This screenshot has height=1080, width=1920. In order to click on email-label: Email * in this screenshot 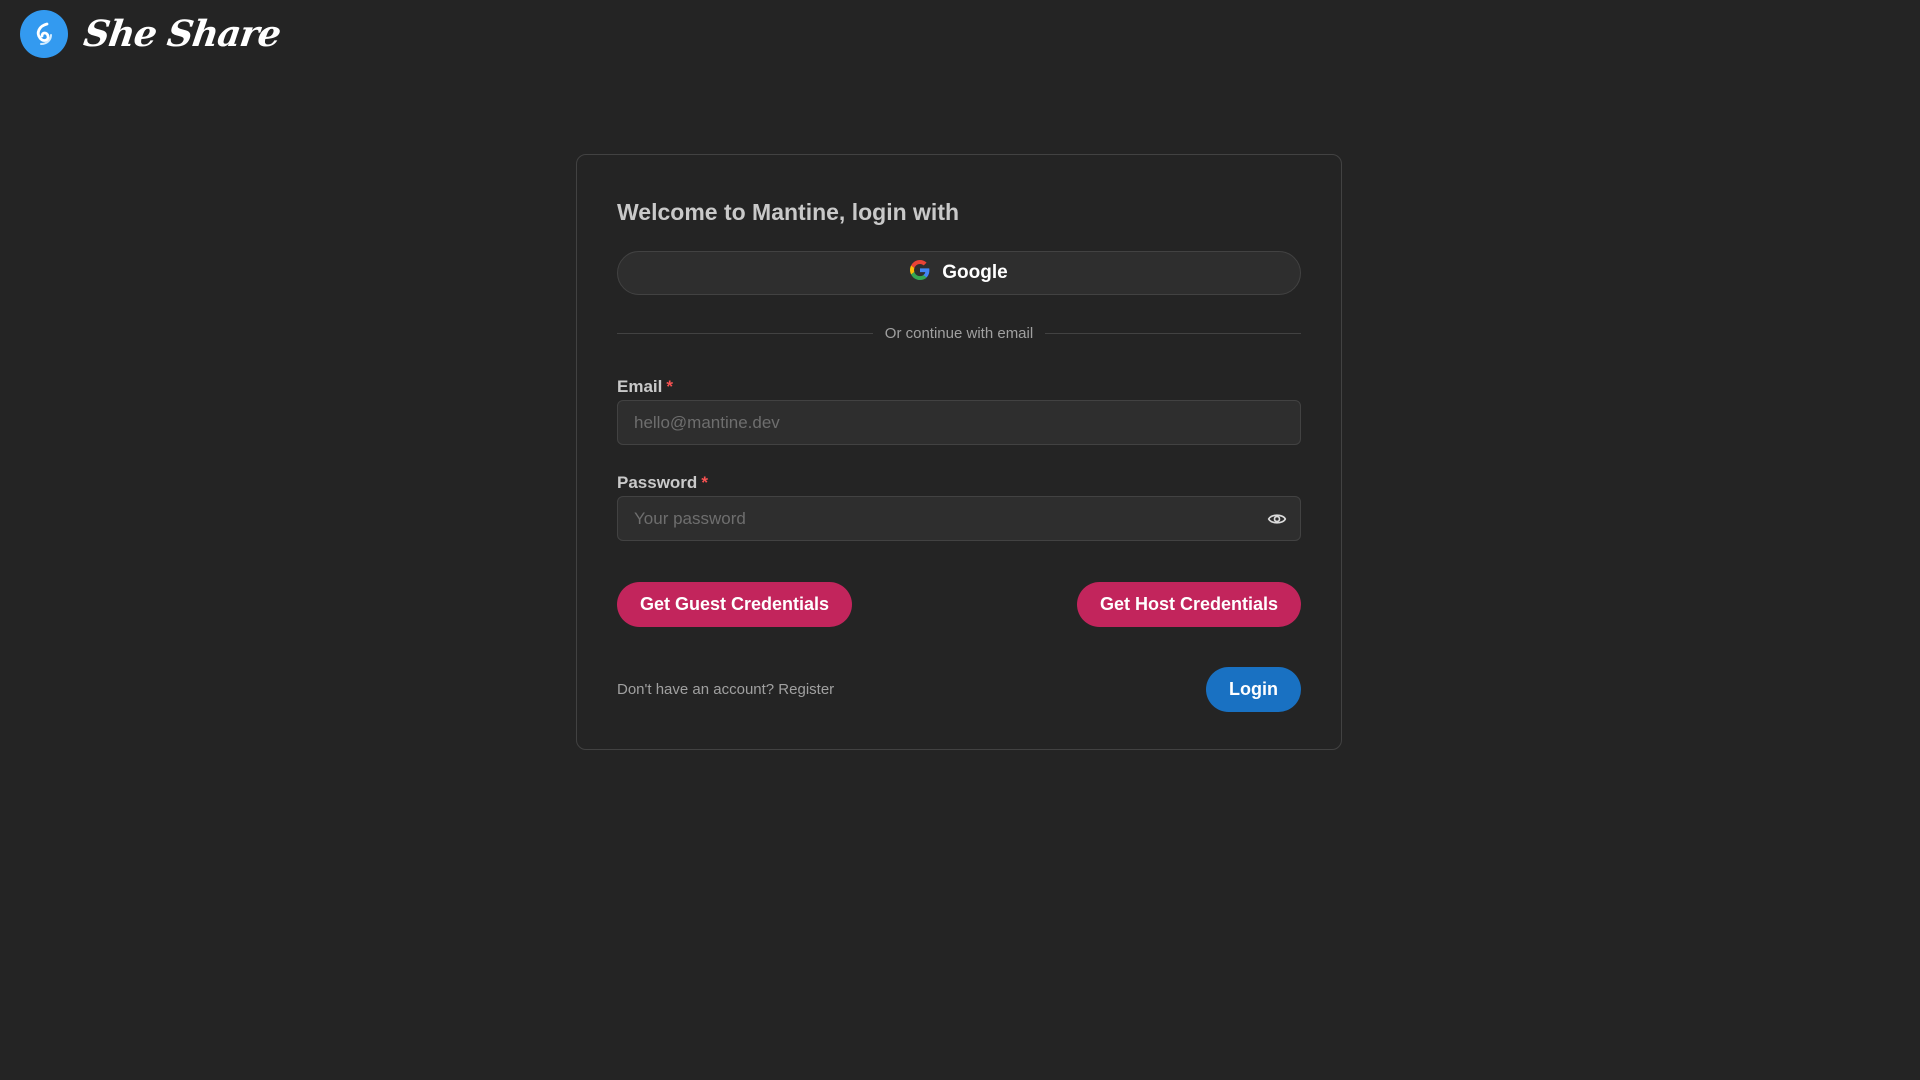, I will do `click(959, 387)`.